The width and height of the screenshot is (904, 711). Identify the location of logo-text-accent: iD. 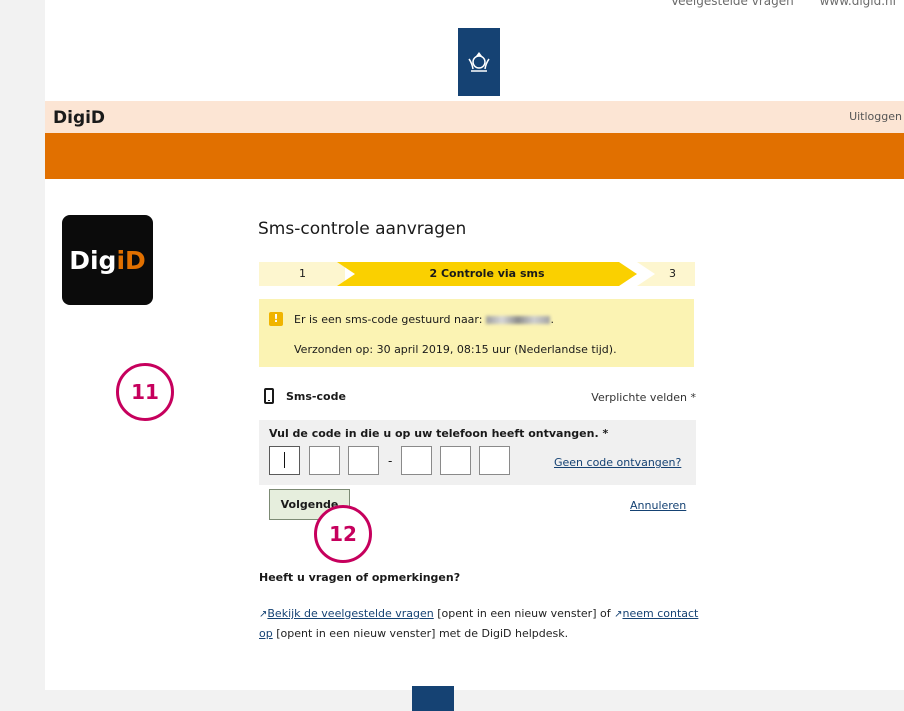
(131, 260).